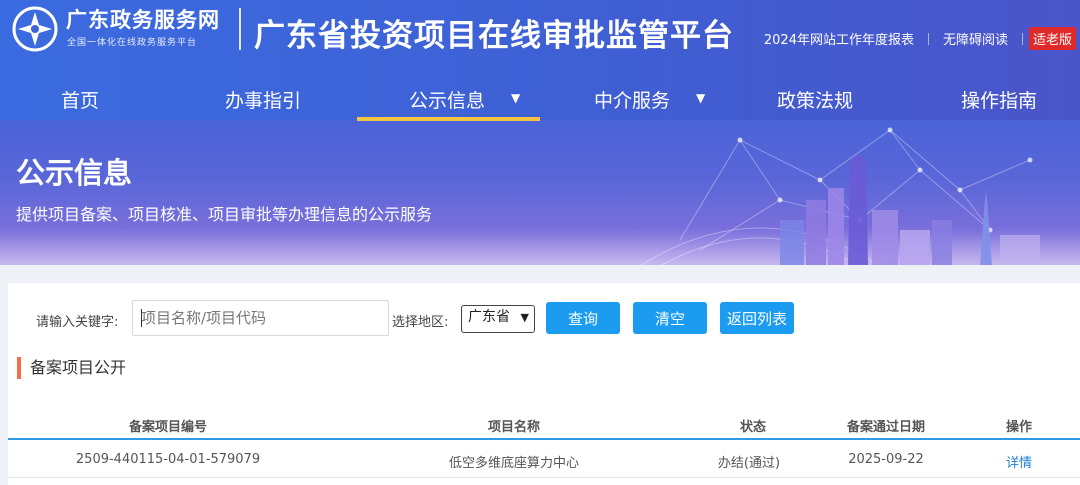 The height and width of the screenshot is (485, 1080). What do you see at coordinates (420, 322) in the screenshot?
I see `region-label: 选择地区:` at bounding box center [420, 322].